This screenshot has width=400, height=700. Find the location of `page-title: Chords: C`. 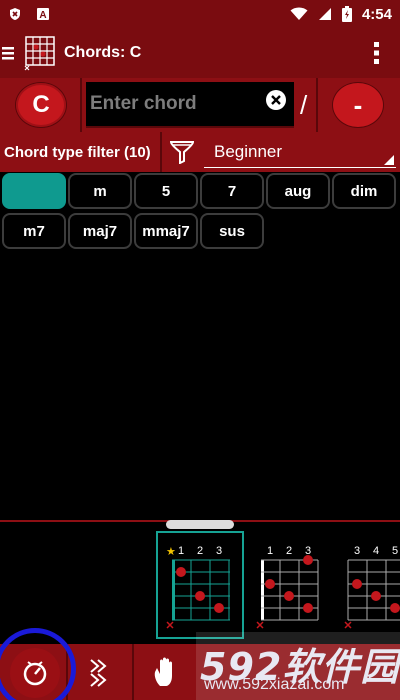

page-title: Chords: C is located at coordinates (103, 52).